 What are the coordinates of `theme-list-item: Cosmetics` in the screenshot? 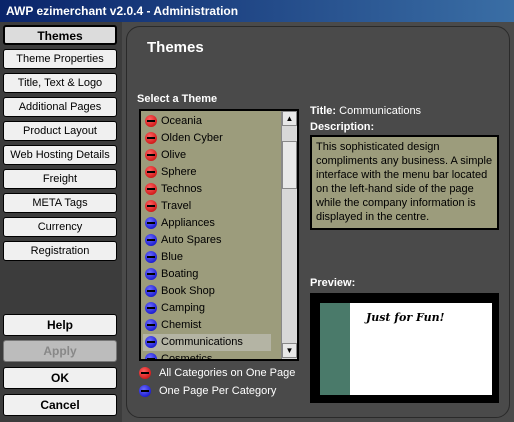 It's located at (207, 356).